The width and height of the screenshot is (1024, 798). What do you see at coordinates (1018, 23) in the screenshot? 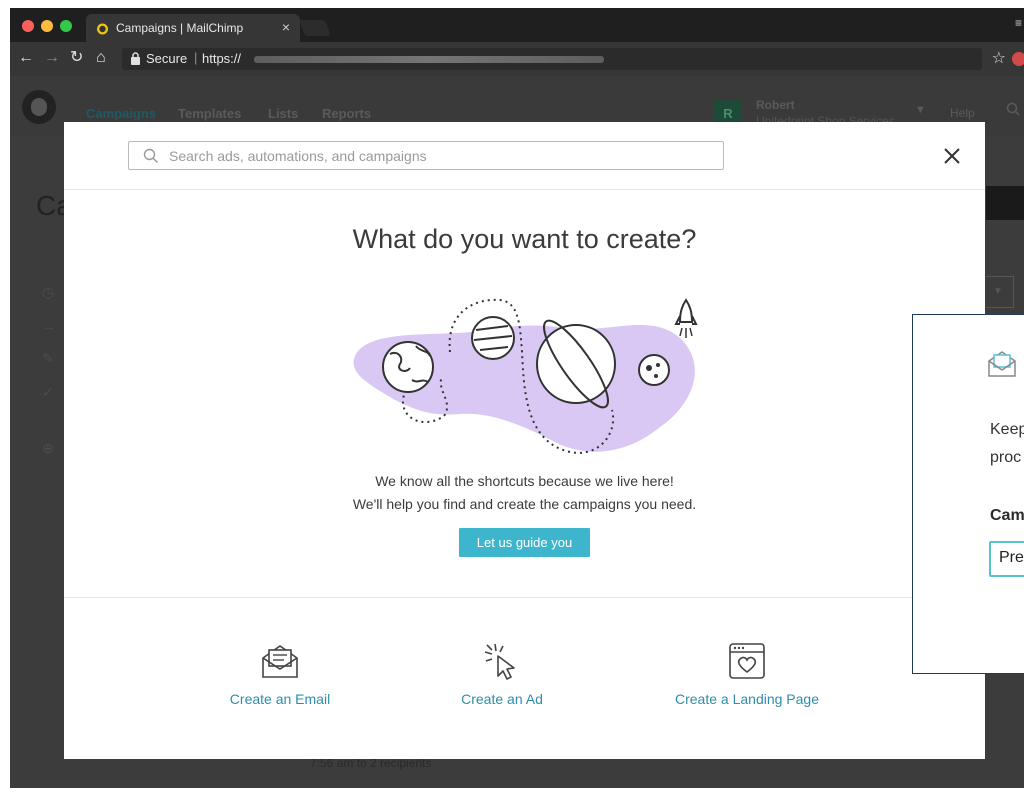
I see `profile-menu-icon: ≡` at bounding box center [1018, 23].